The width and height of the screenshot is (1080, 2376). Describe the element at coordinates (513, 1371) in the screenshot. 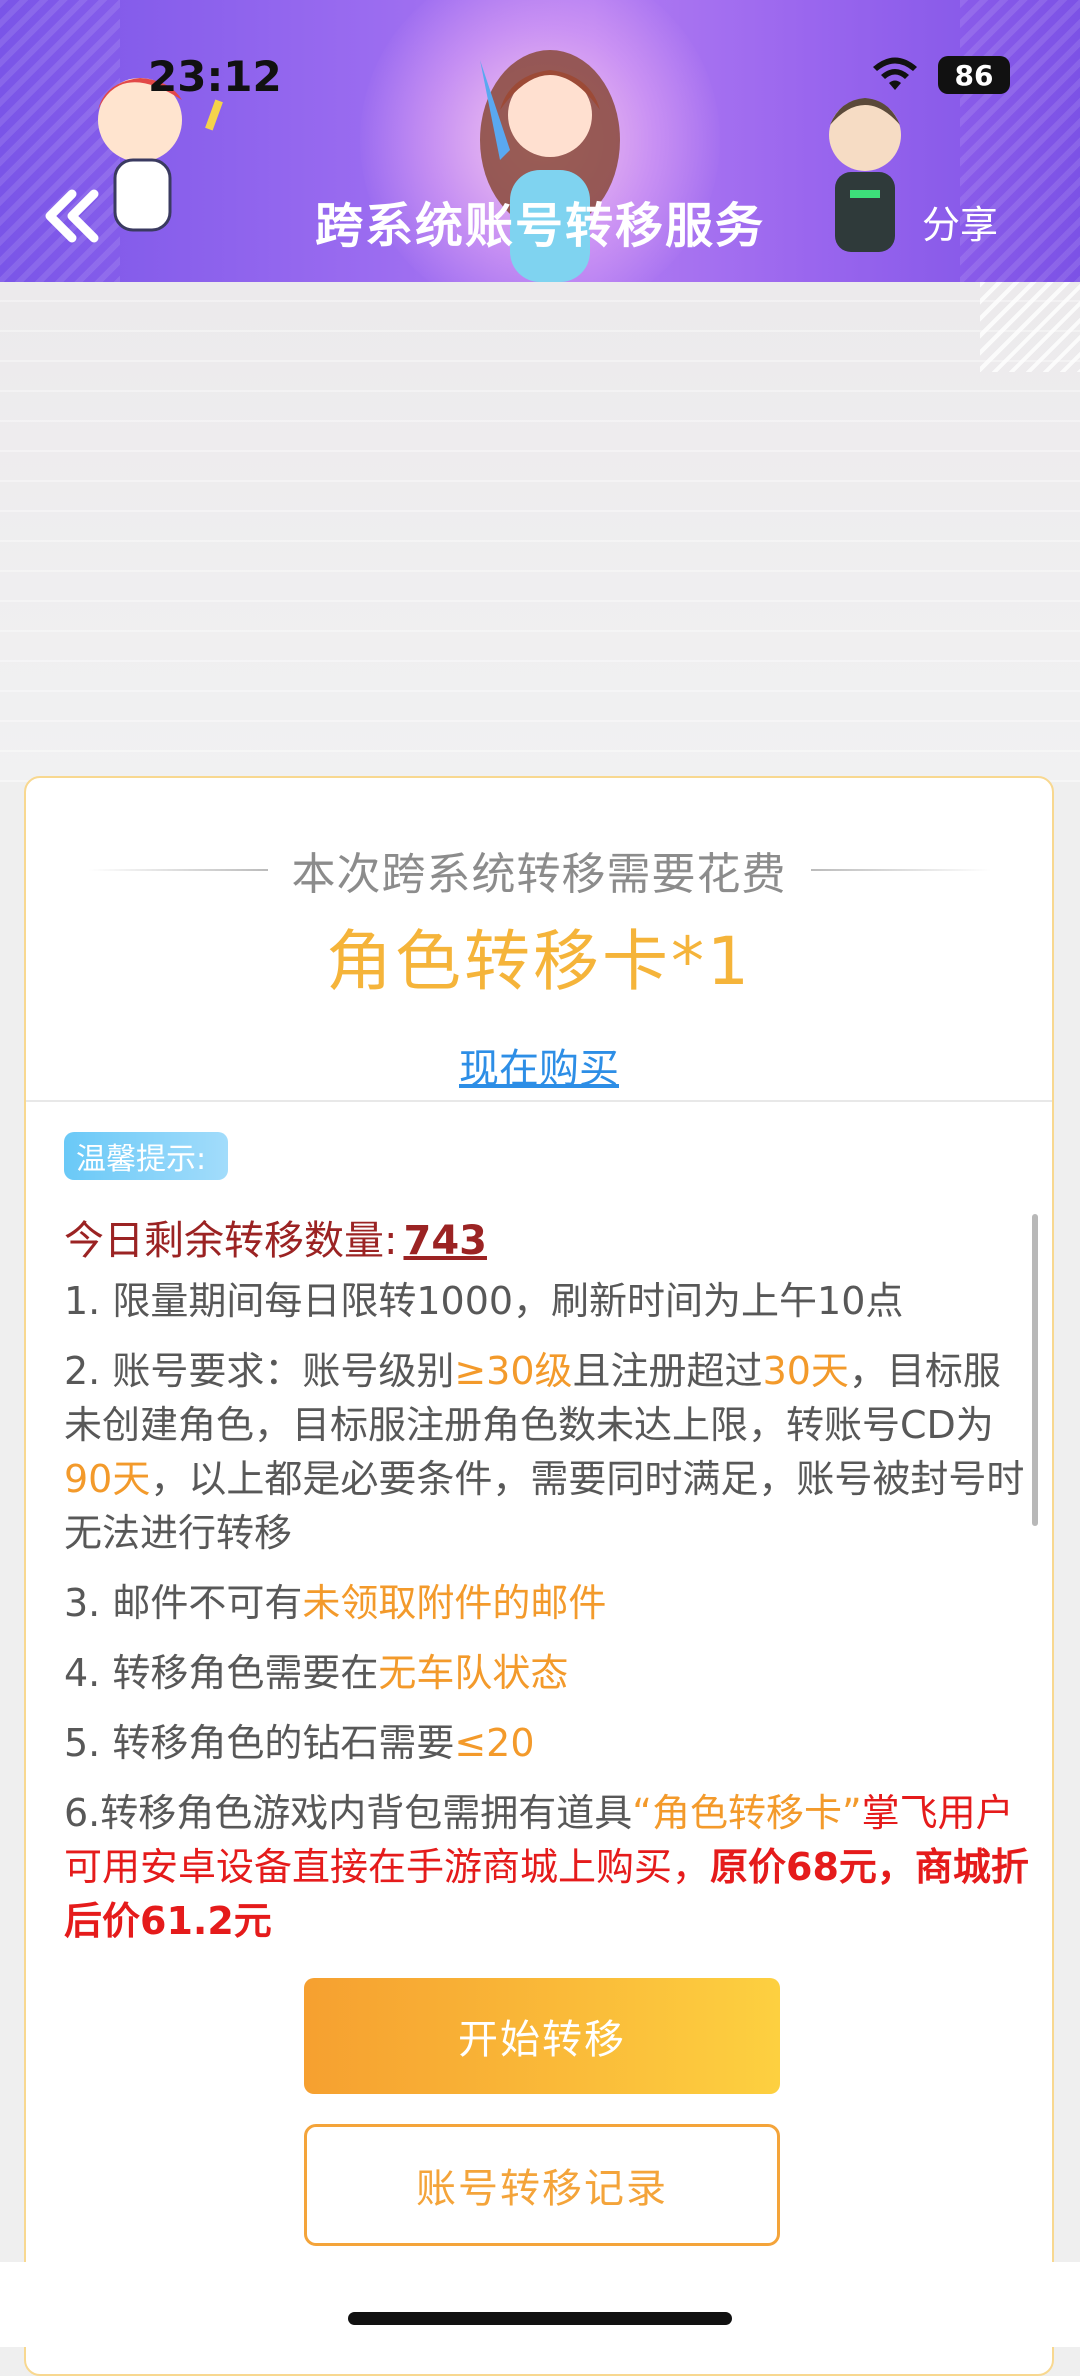

I see `rule-2-level: ≥30级` at that location.